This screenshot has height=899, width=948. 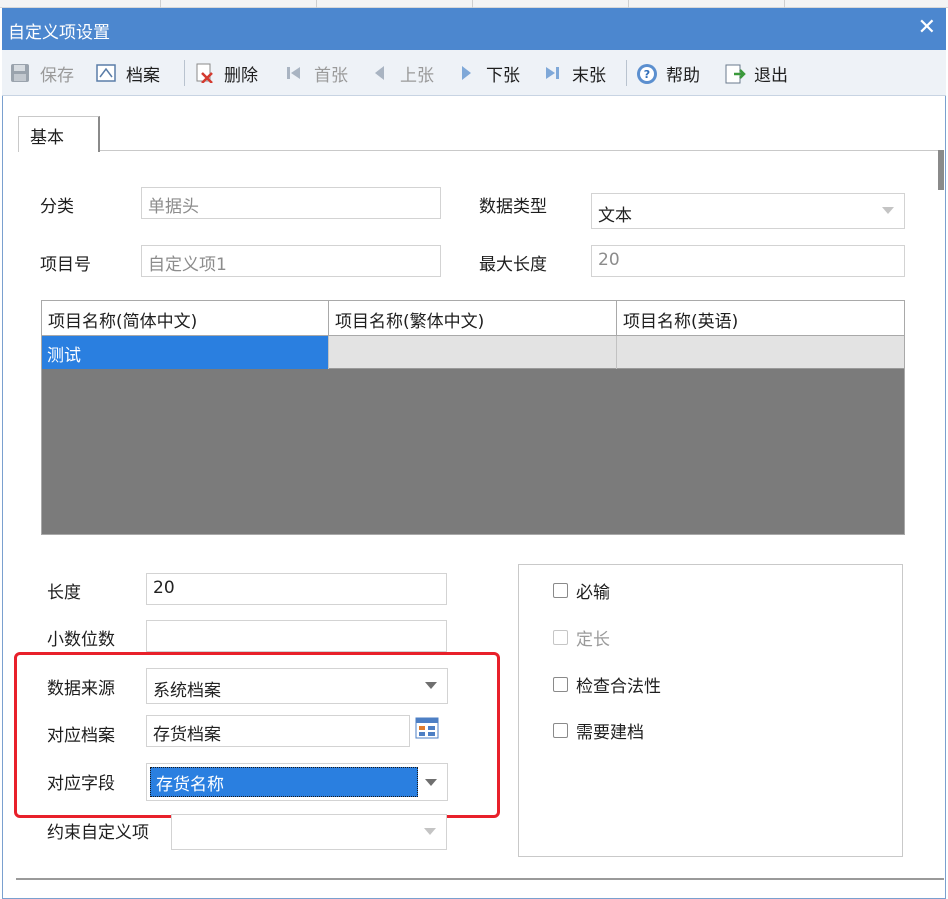 I want to click on need-archive-checkbox: 需要建档, so click(x=598, y=730).